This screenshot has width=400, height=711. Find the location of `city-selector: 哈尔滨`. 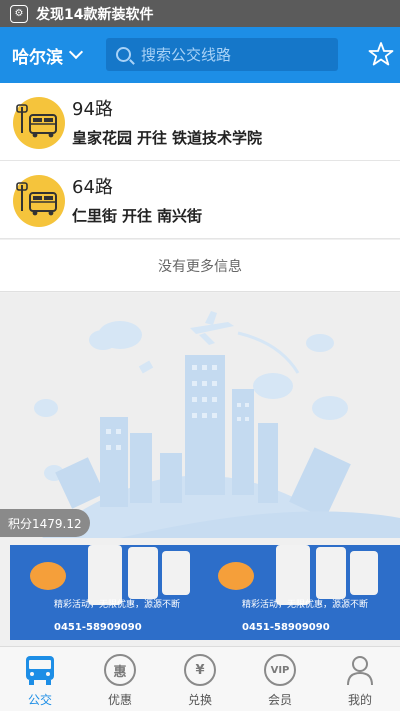

city-selector: 哈尔滨 is located at coordinates (50, 55).